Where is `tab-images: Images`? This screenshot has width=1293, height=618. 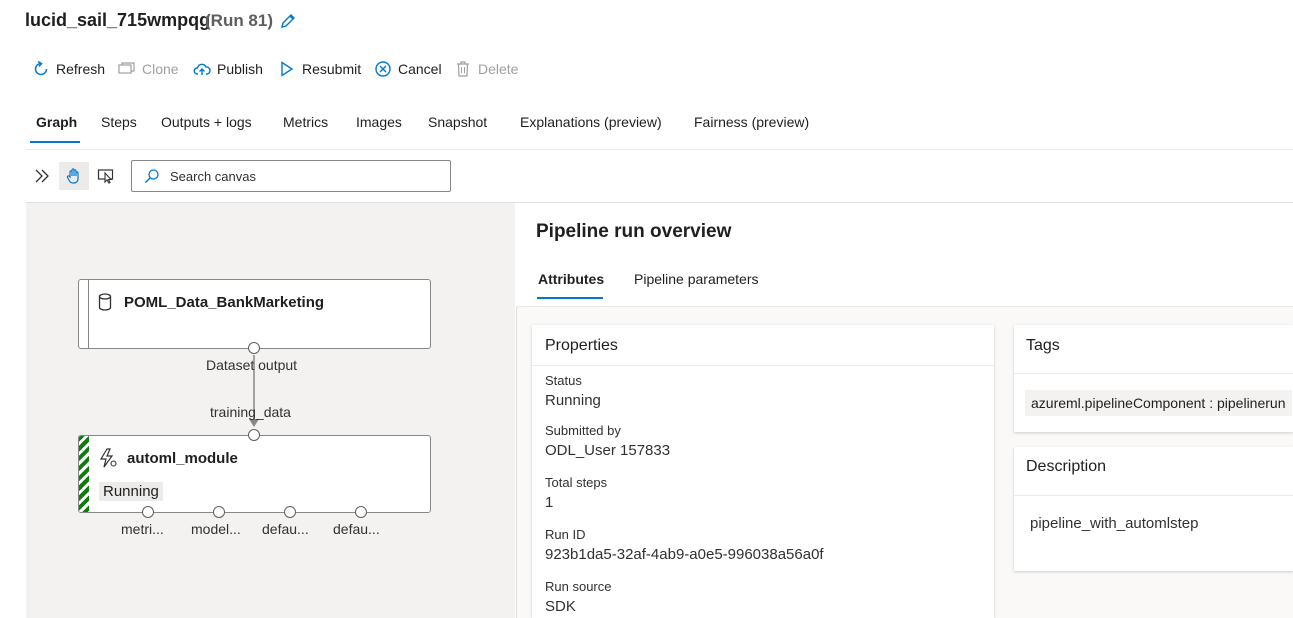 tab-images: Images is located at coordinates (379, 122).